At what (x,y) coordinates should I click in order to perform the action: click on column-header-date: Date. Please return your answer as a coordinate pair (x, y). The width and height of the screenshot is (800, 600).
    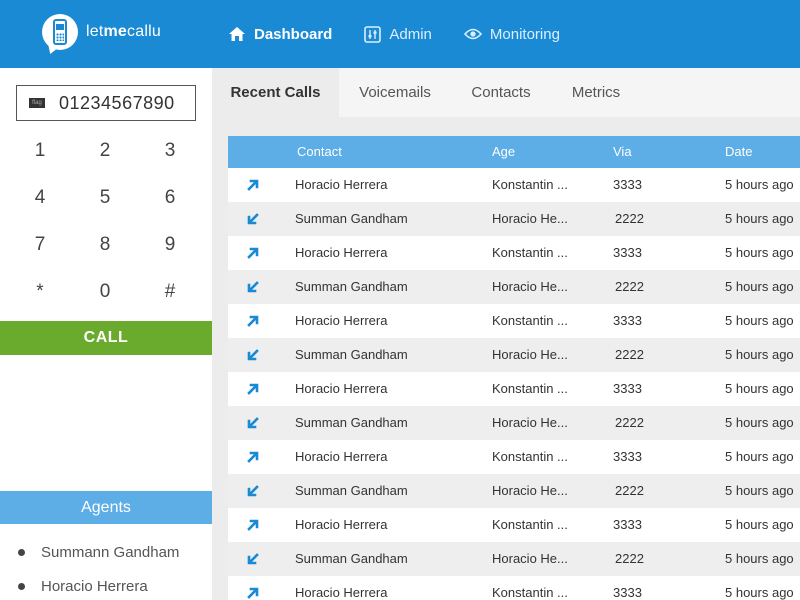
    Looking at the image, I should click on (738, 152).